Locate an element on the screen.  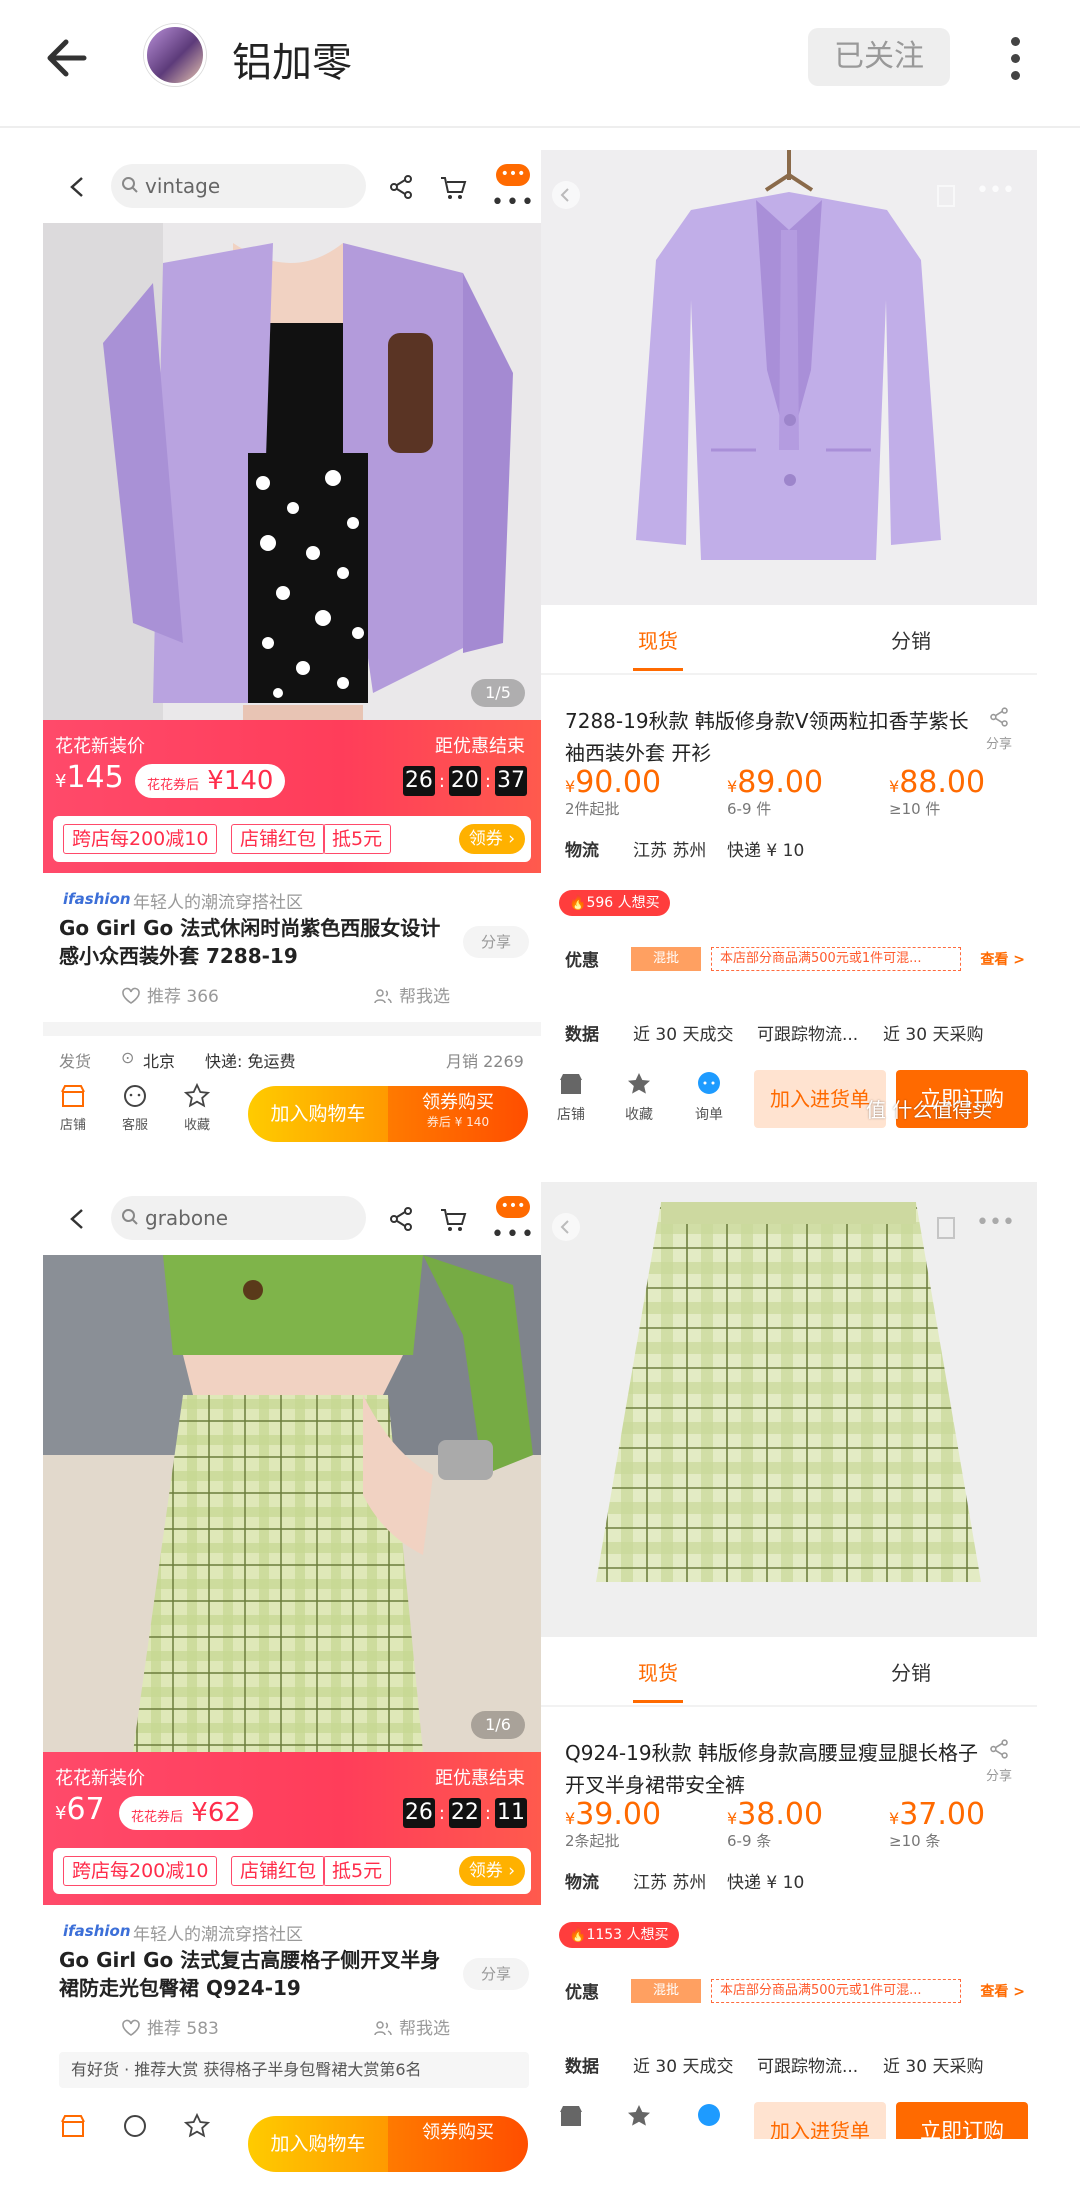
product-photo: 1/6 is located at coordinates (292, 1503).